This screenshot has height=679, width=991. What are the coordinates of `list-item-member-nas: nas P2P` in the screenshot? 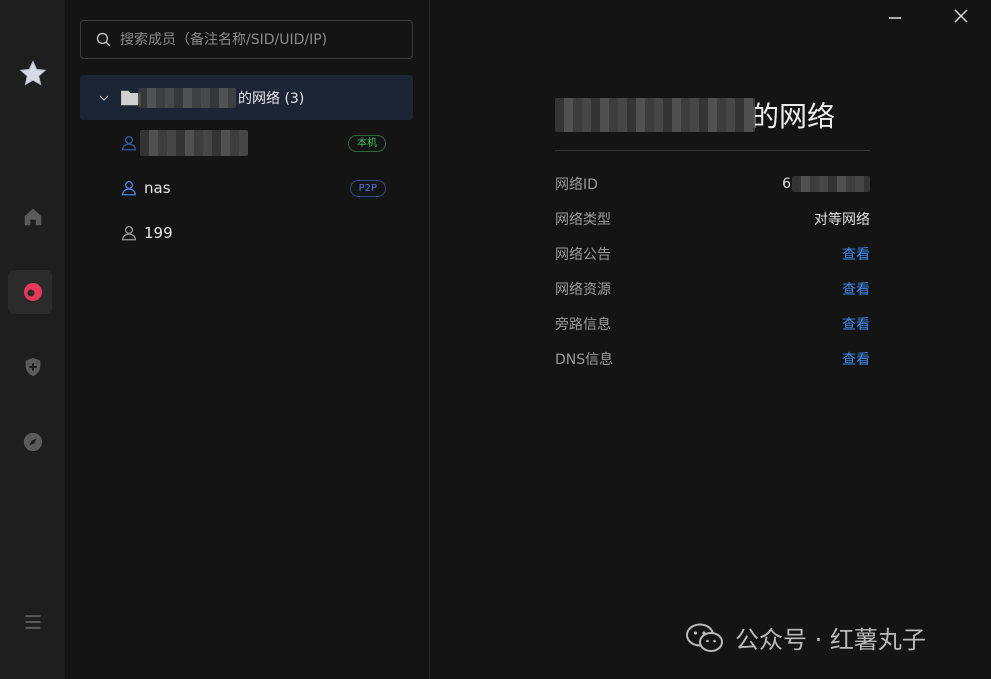 It's located at (246, 188).